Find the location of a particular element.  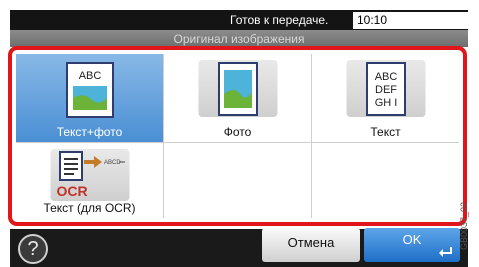

option-label: Текст is located at coordinates (385, 132).